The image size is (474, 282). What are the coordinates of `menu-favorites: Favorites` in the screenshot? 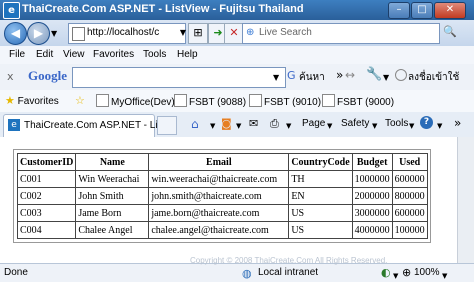 It's located at (113, 54).